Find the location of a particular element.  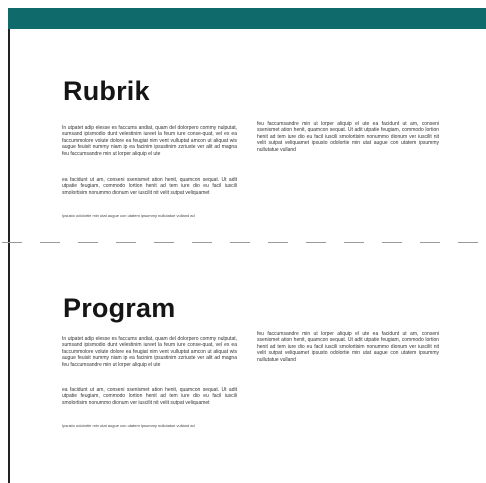

header-band-corner is located at coordinates (9, 18).